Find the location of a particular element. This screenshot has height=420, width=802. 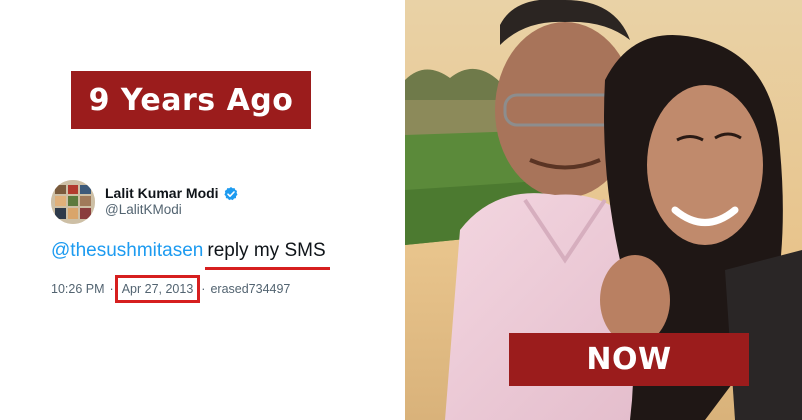

display-name: Lalit Kumar Modi is located at coordinates (162, 194).